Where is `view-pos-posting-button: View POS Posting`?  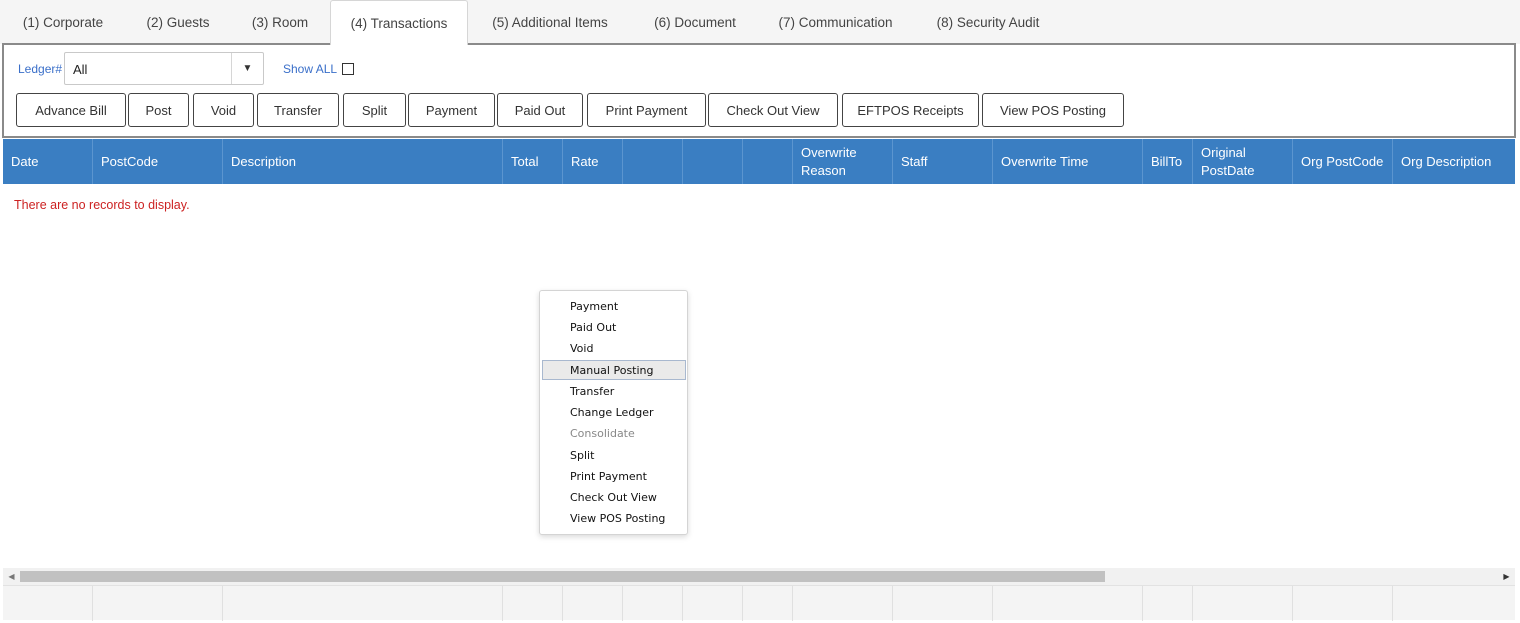 view-pos-posting-button: View POS Posting is located at coordinates (1053, 110).